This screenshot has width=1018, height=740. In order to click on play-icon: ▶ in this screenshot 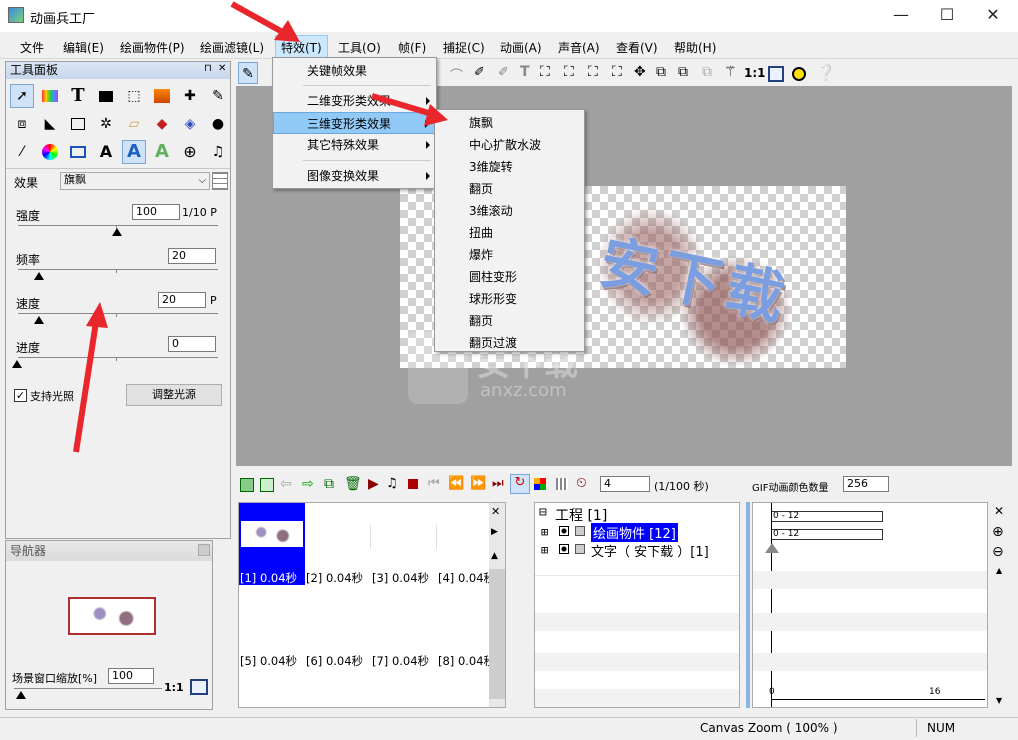, I will do `click(373, 484)`.